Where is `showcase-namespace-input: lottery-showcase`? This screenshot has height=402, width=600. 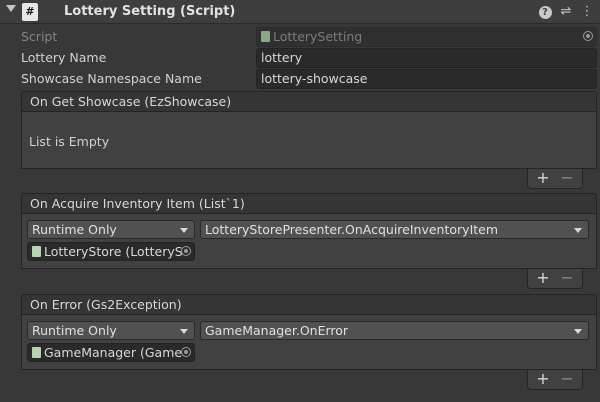
showcase-namespace-input: lottery-showcase is located at coordinates (426, 79).